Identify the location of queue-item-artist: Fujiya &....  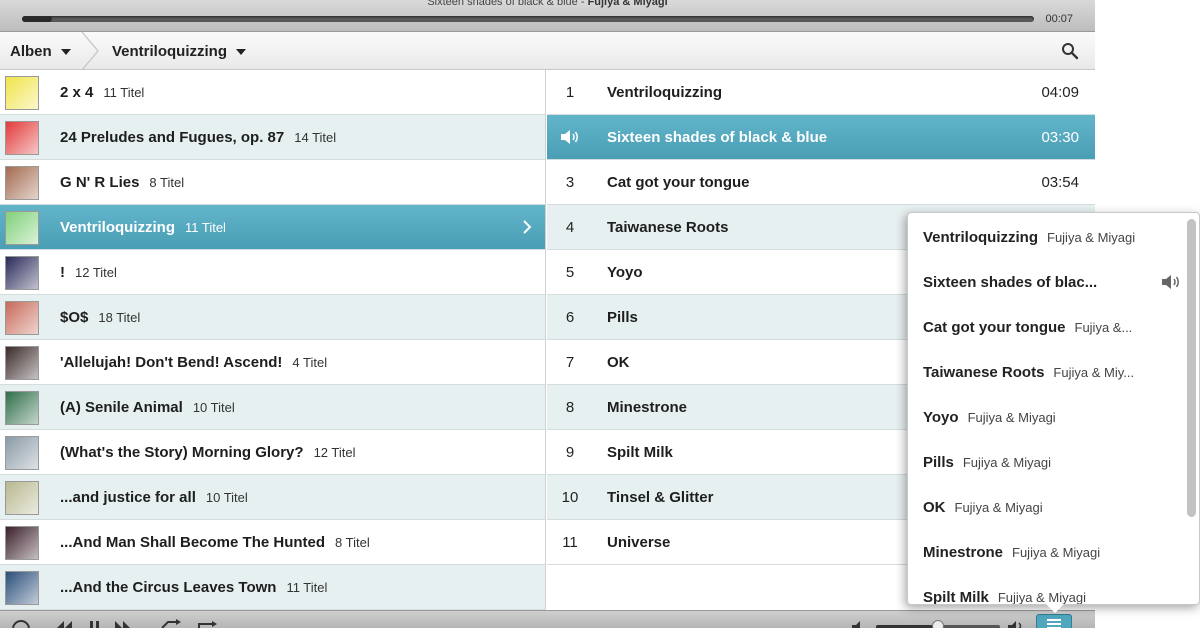
(1103, 327).